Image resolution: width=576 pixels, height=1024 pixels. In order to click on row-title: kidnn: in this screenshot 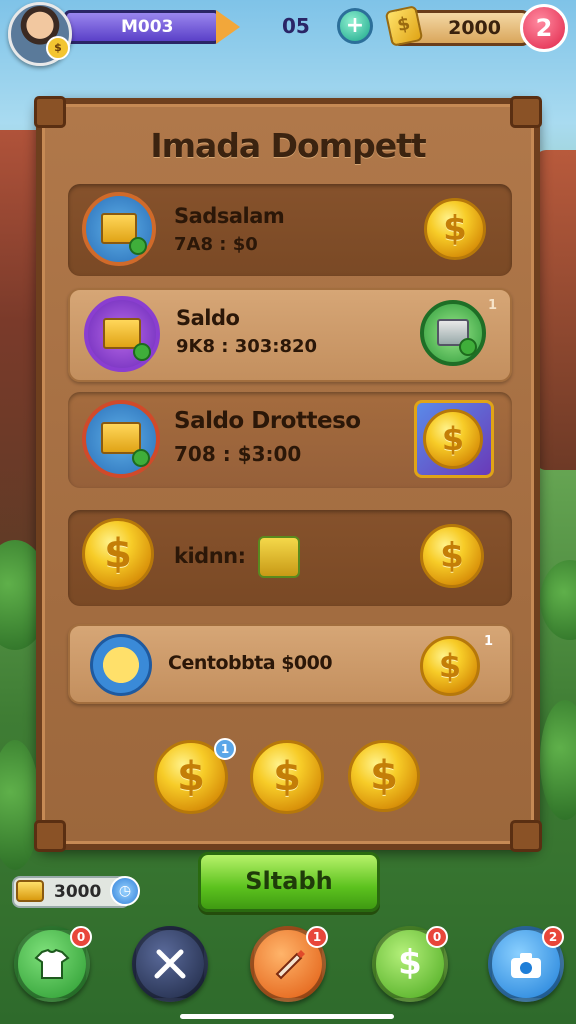, I will do `click(210, 556)`.